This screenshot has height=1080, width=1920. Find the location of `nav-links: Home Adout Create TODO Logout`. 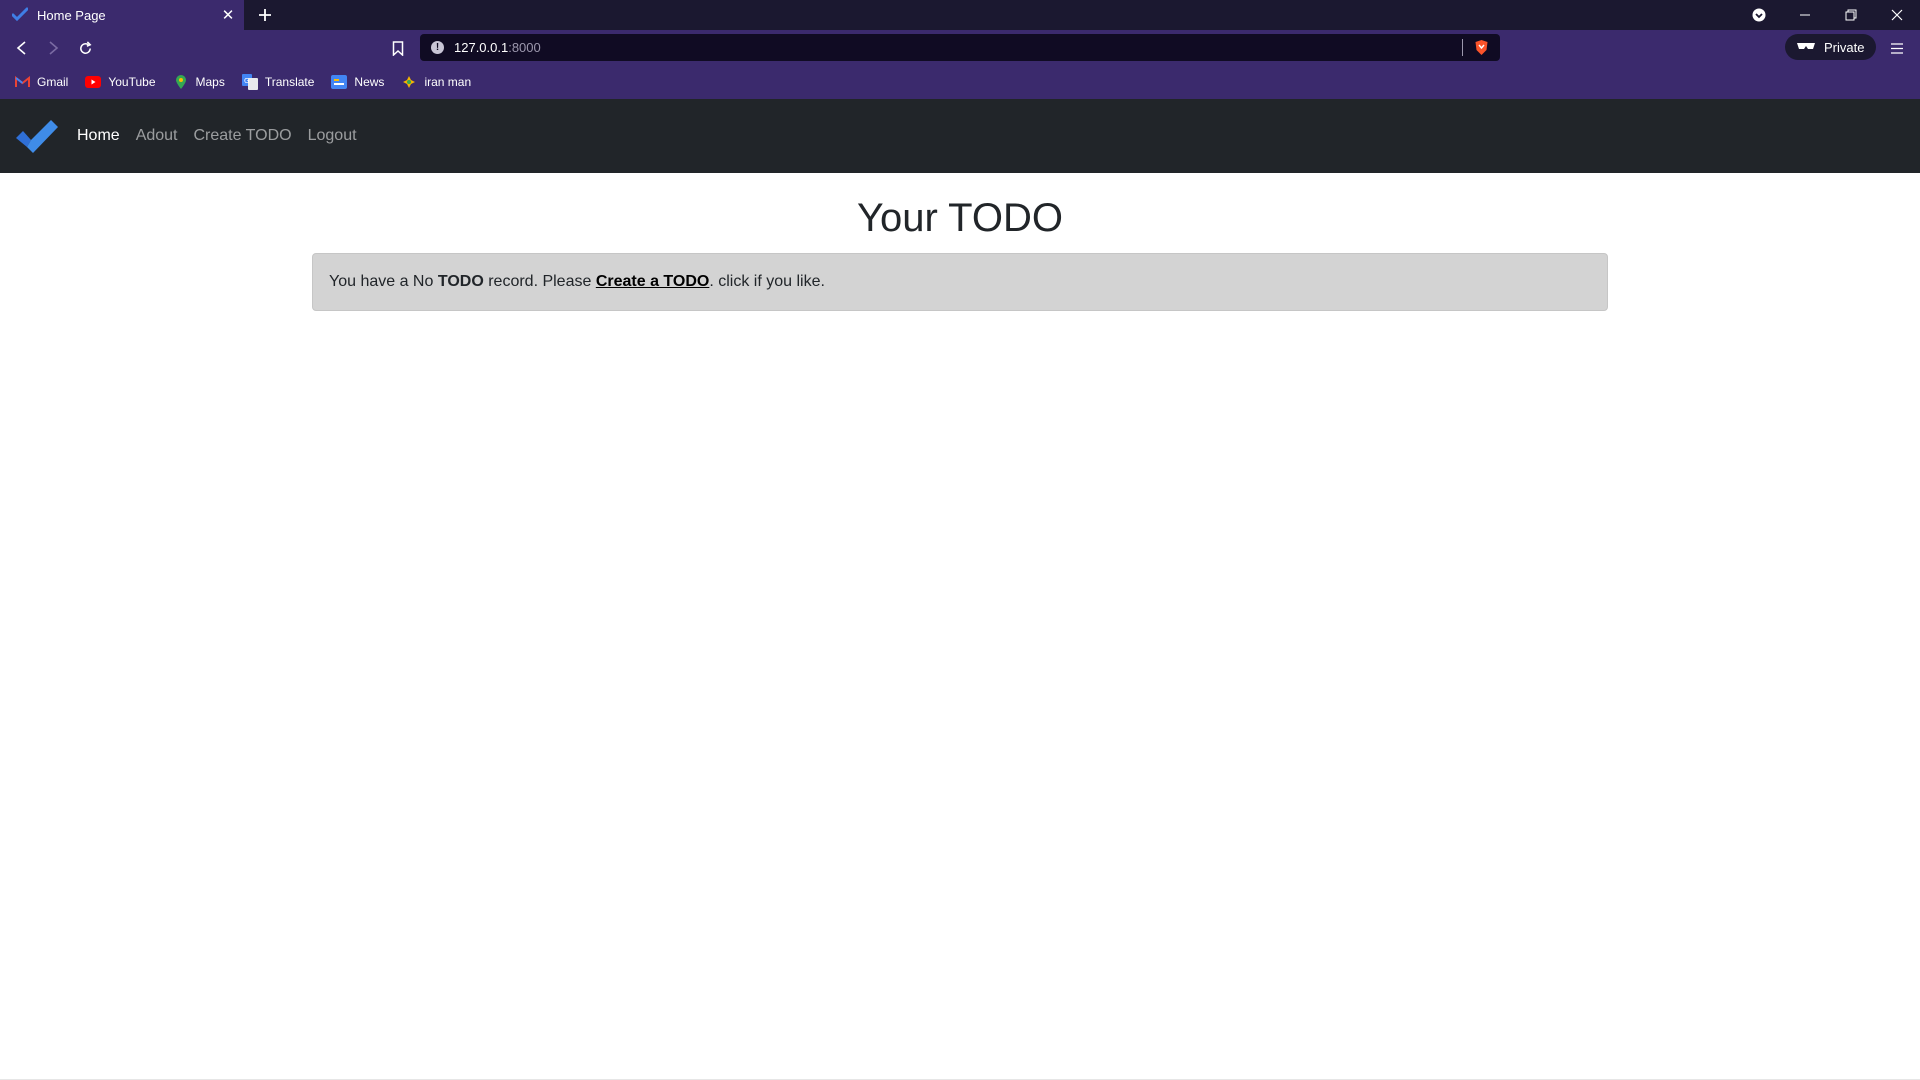

nav-links: Home Adout Create TODO Logout is located at coordinates (217, 136).